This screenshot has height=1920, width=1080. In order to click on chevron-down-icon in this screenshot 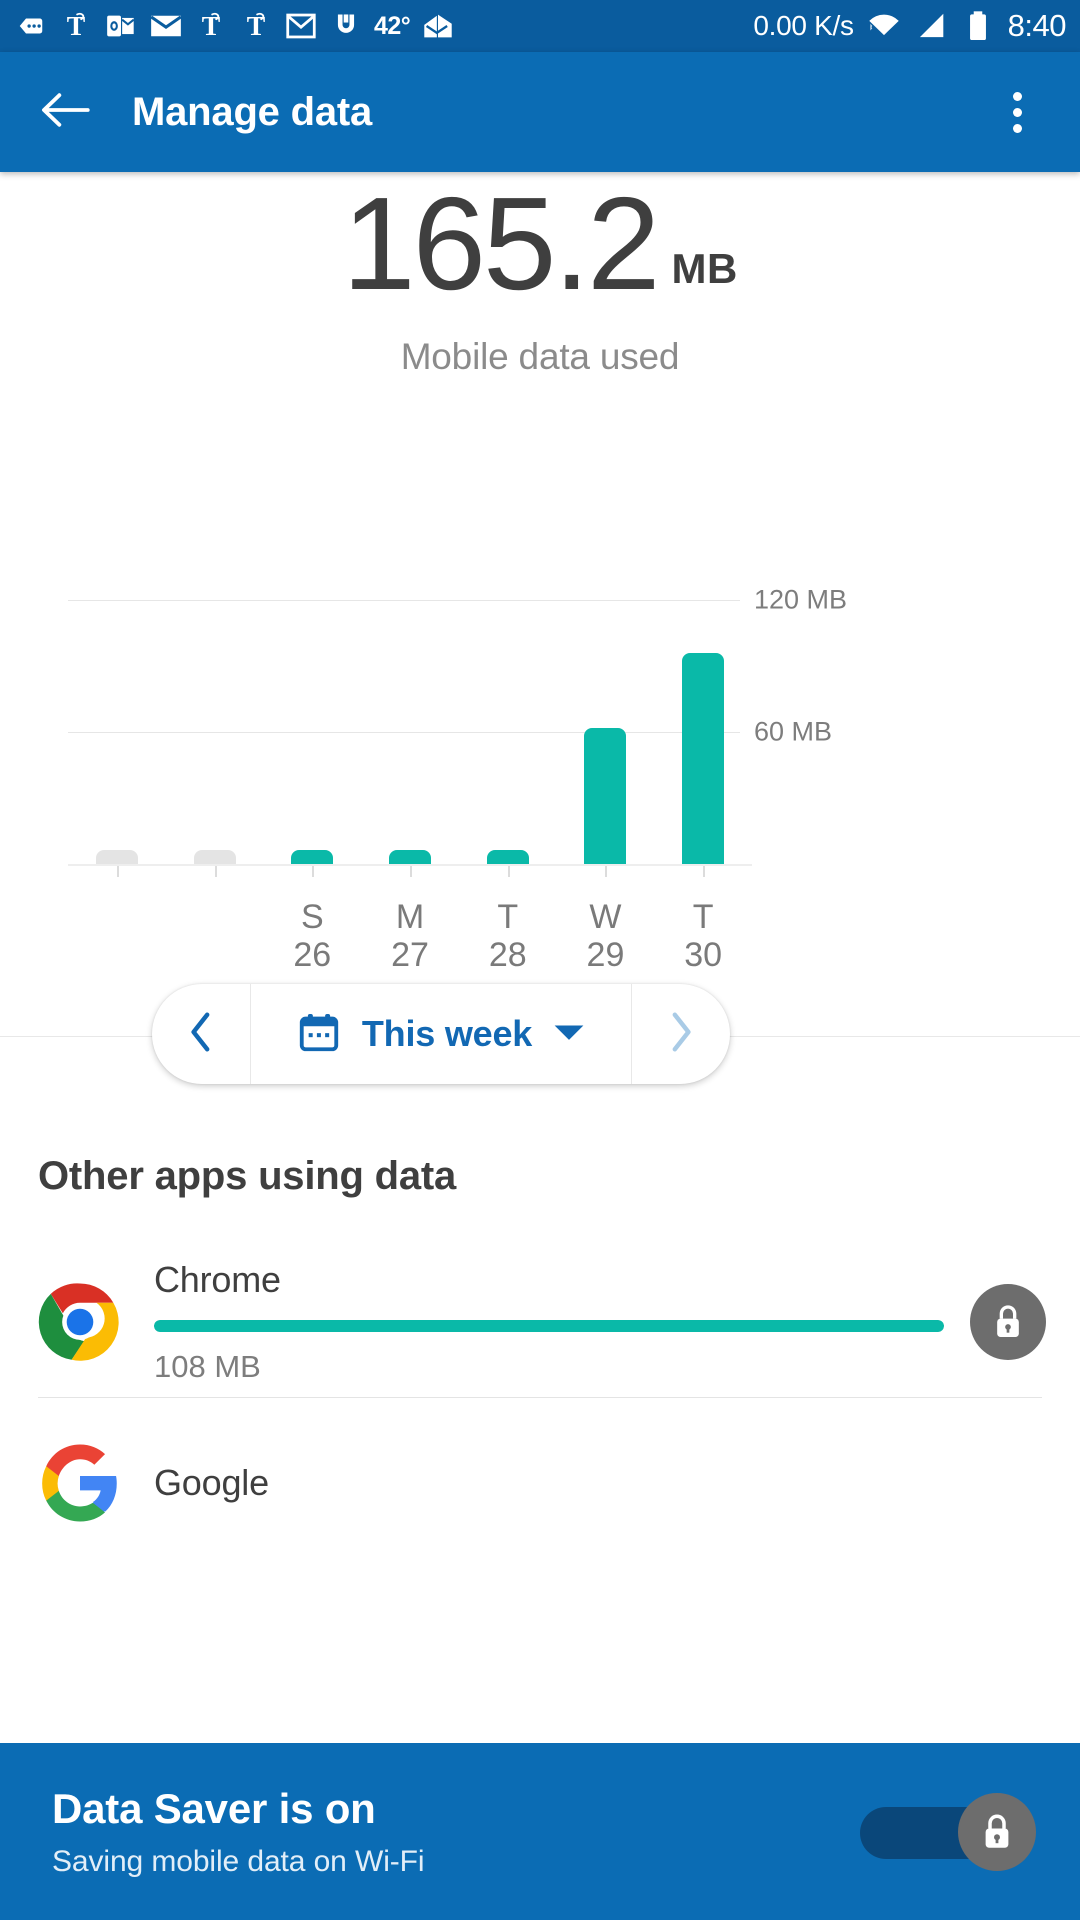, I will do `click(569, 1034)`.